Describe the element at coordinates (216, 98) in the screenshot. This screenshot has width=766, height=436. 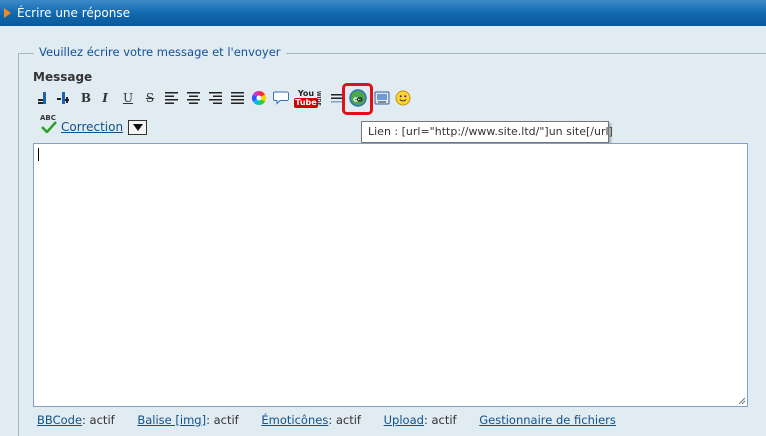
I see `align-right-icon` at that location.